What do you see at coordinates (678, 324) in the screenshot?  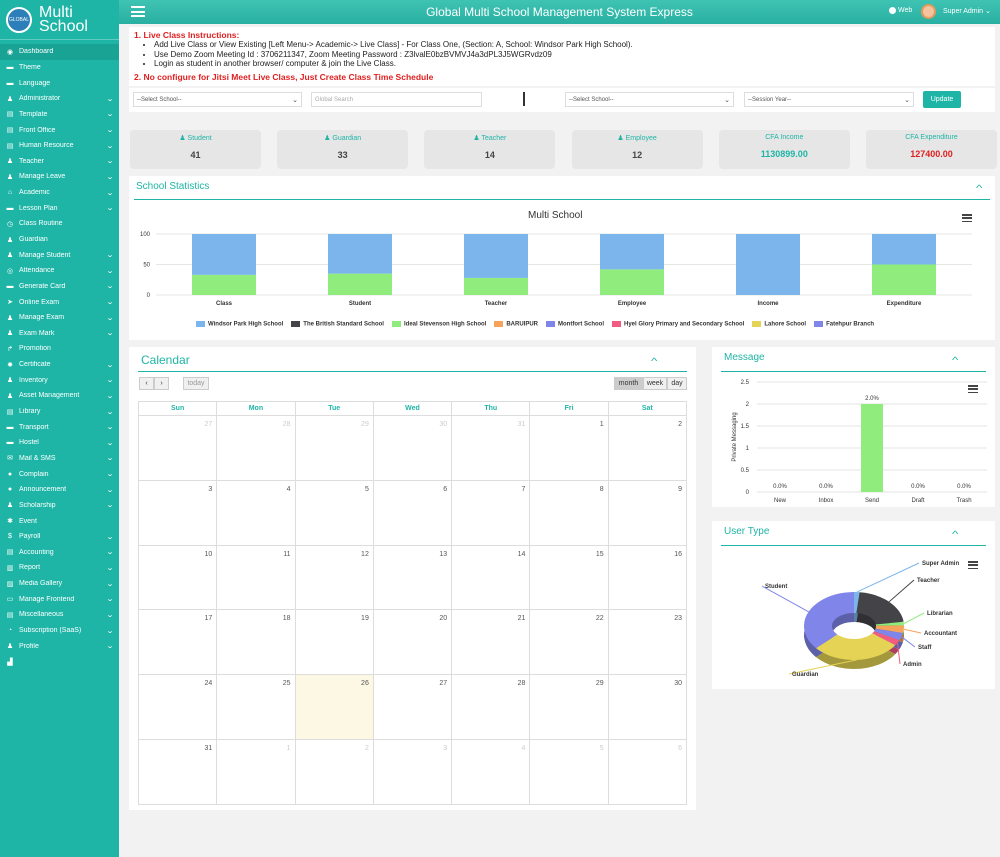 I see `legend-item: Hyel Glory Primary and Secondary School` at bounding box center [678, 324].